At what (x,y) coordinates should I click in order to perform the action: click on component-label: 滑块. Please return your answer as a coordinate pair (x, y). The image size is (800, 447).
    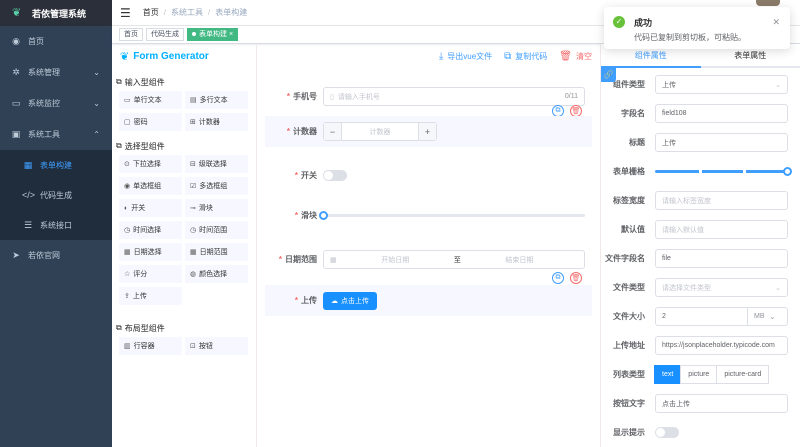
    Looking at the image, I should click on (205, 208).